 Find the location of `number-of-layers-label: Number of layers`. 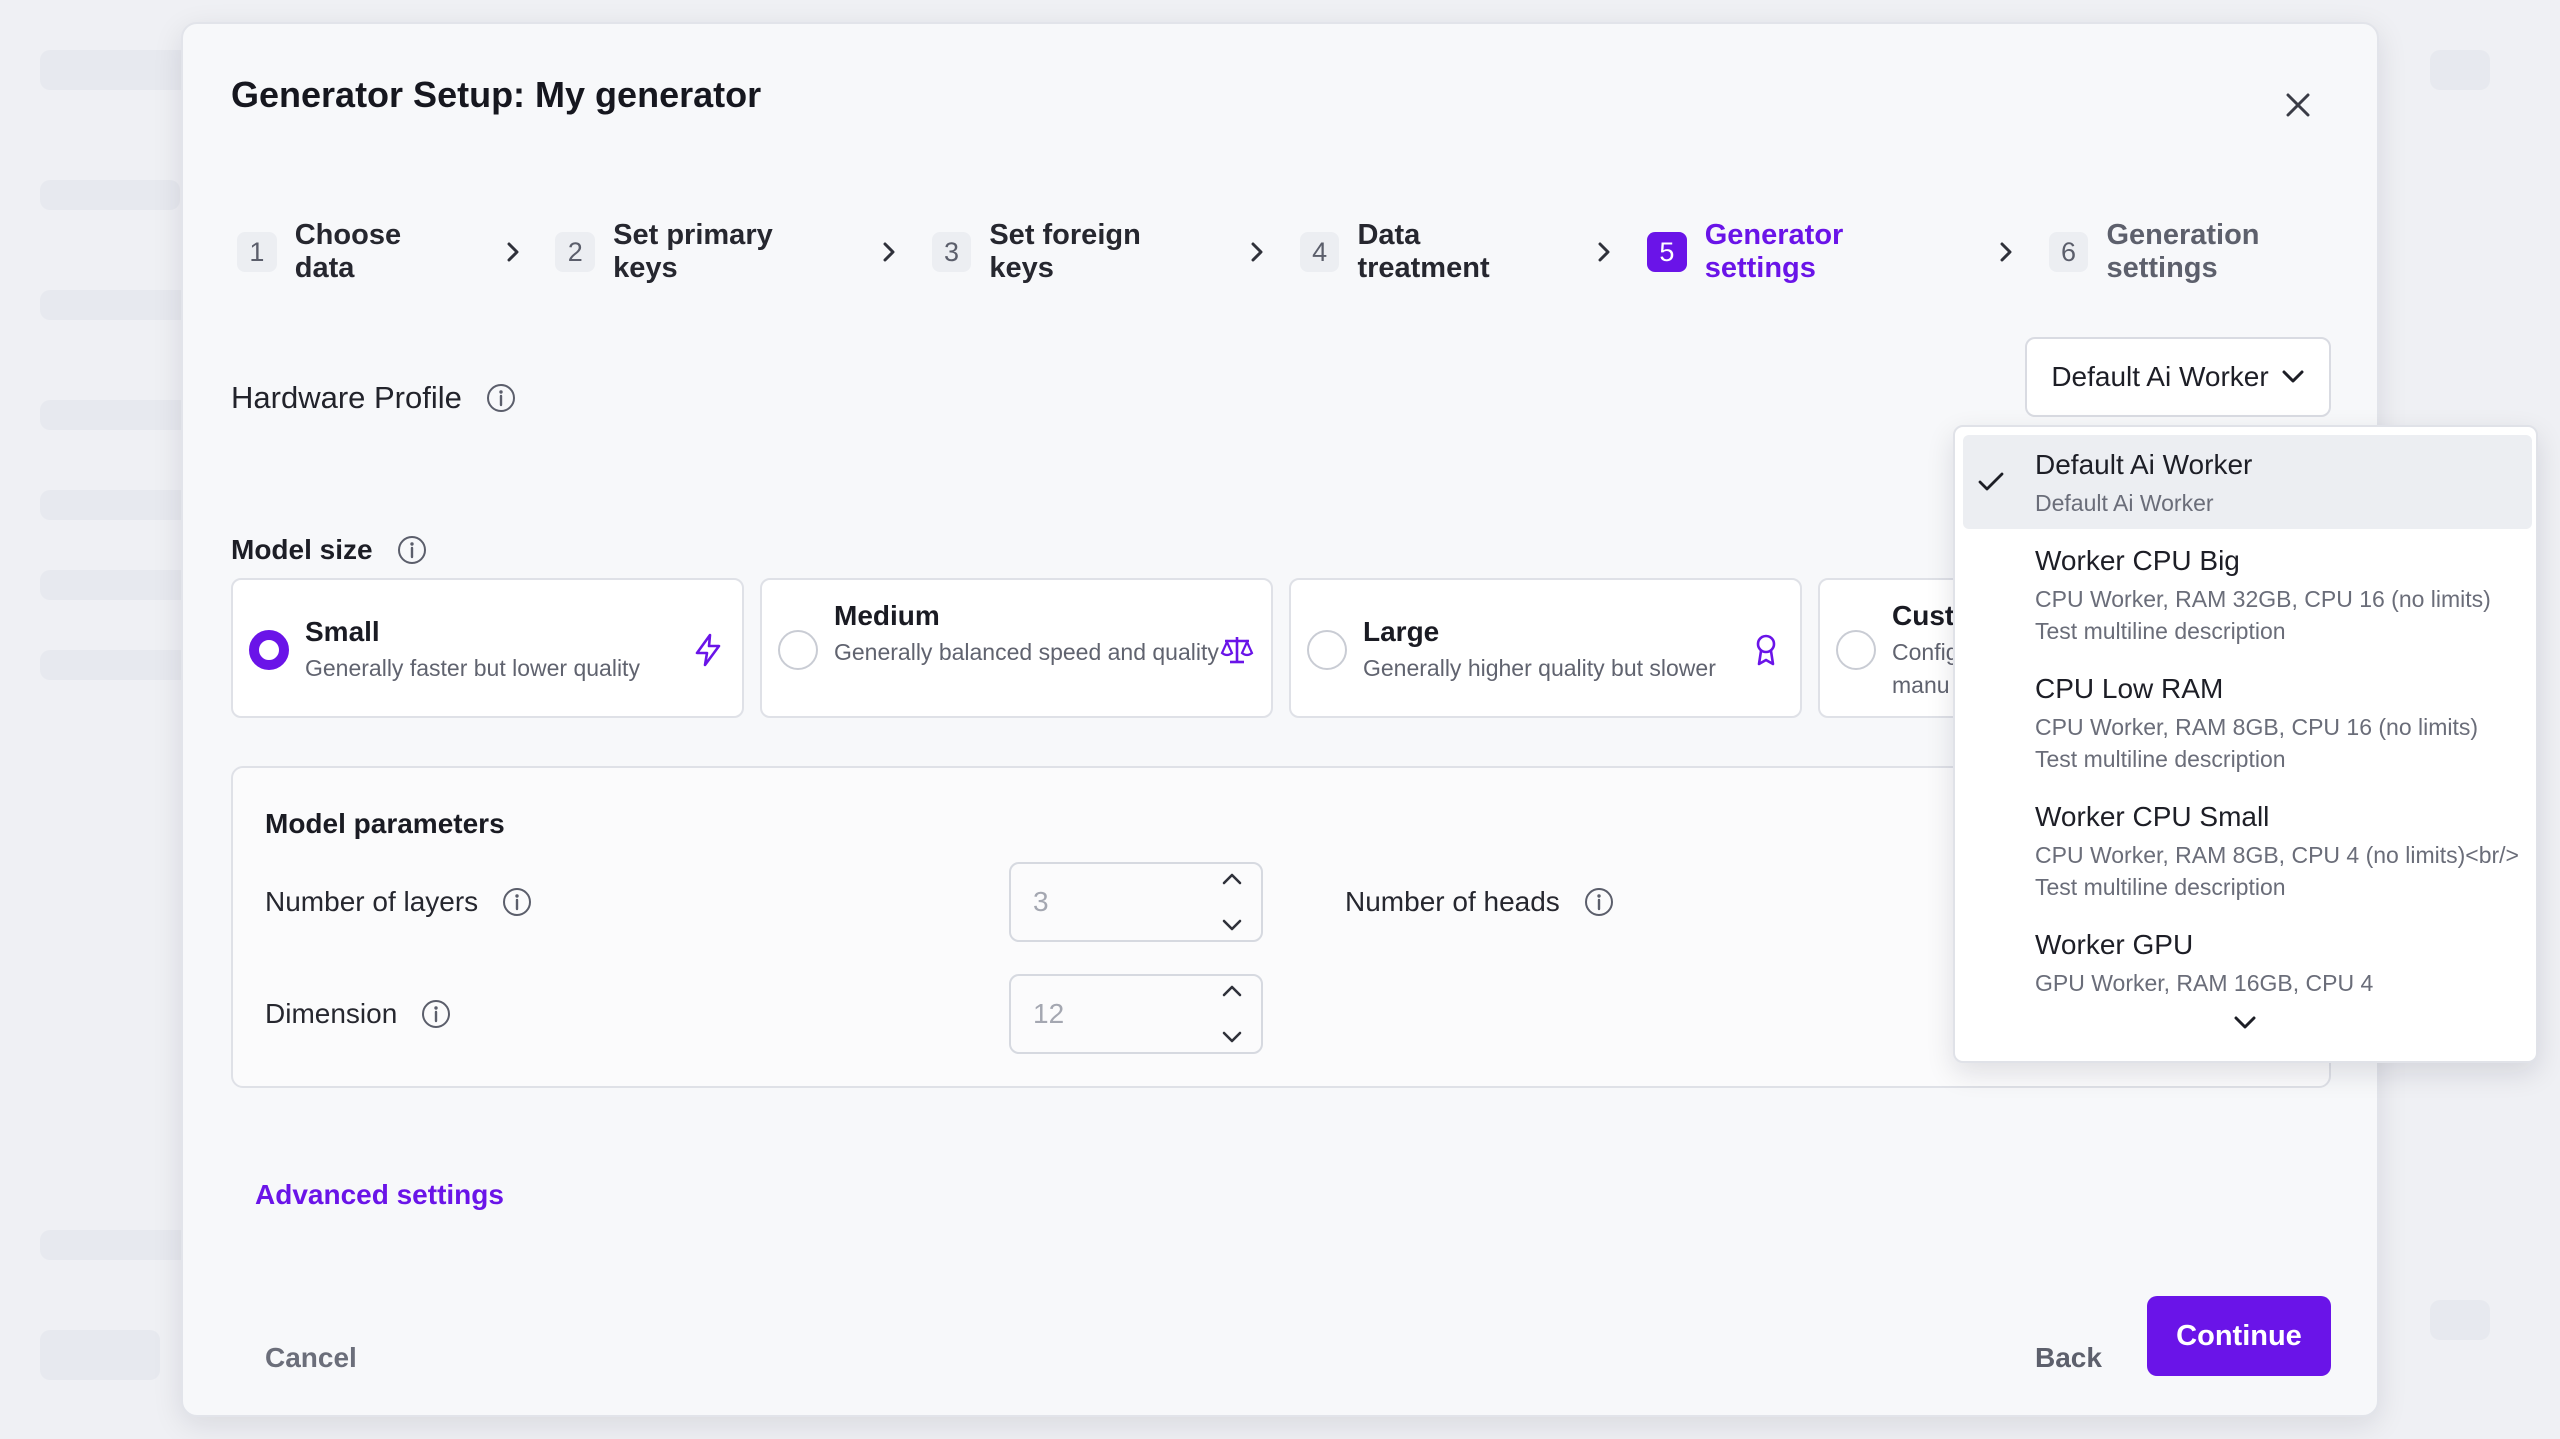

number-of-layers-label: Number of layers is located at coordinates (398, 902).